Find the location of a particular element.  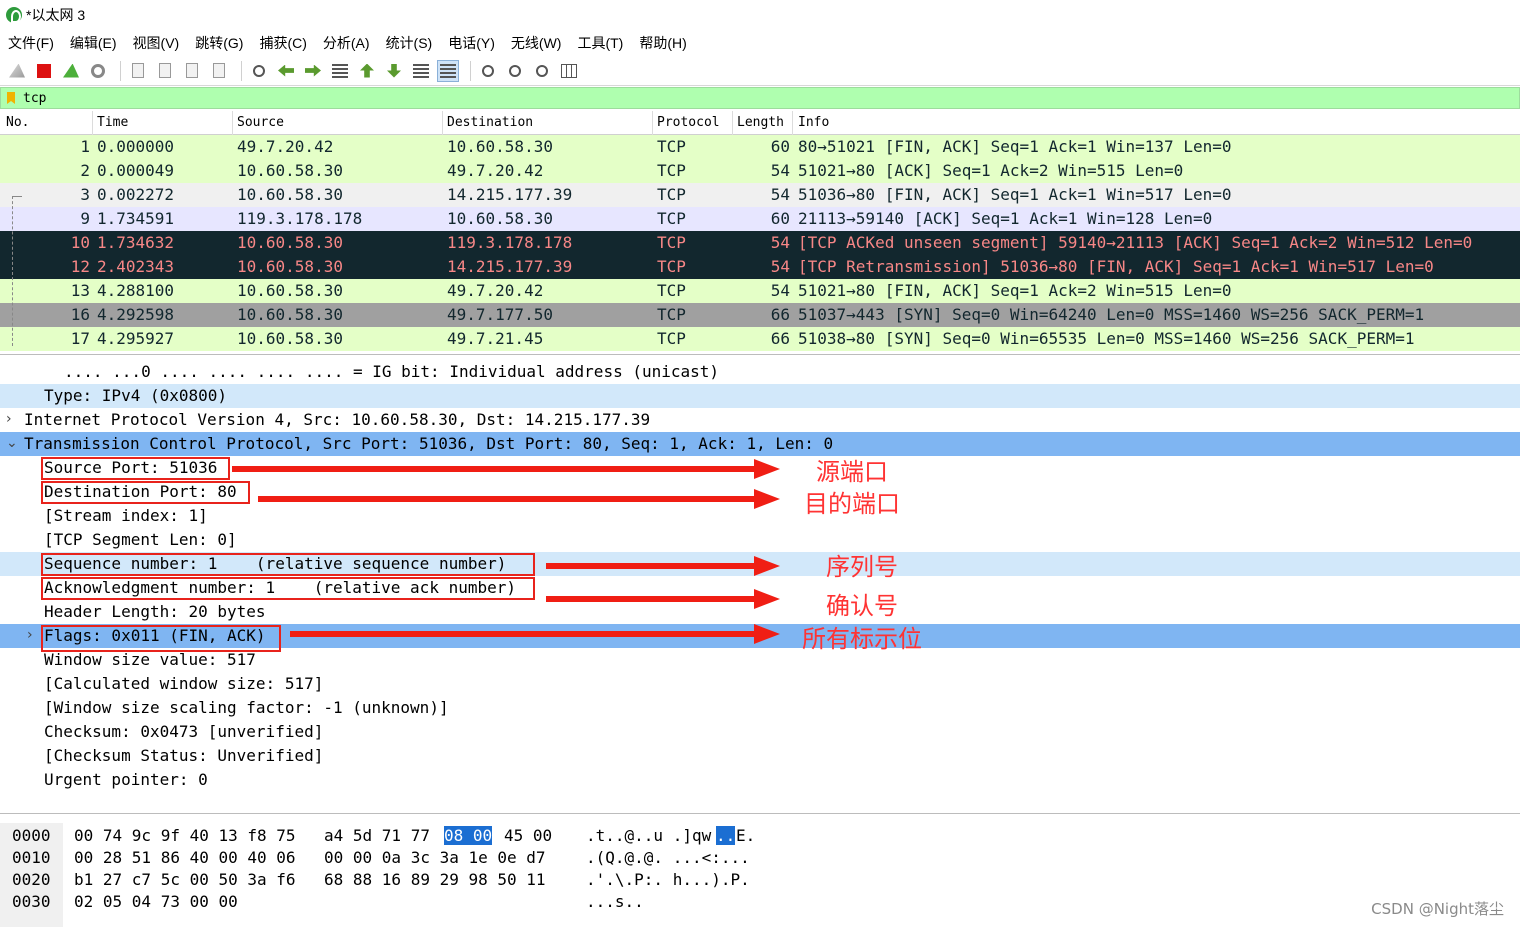

detail-row: Checksum: 0x0473 [unverified] is located at coordinates (760, 732).